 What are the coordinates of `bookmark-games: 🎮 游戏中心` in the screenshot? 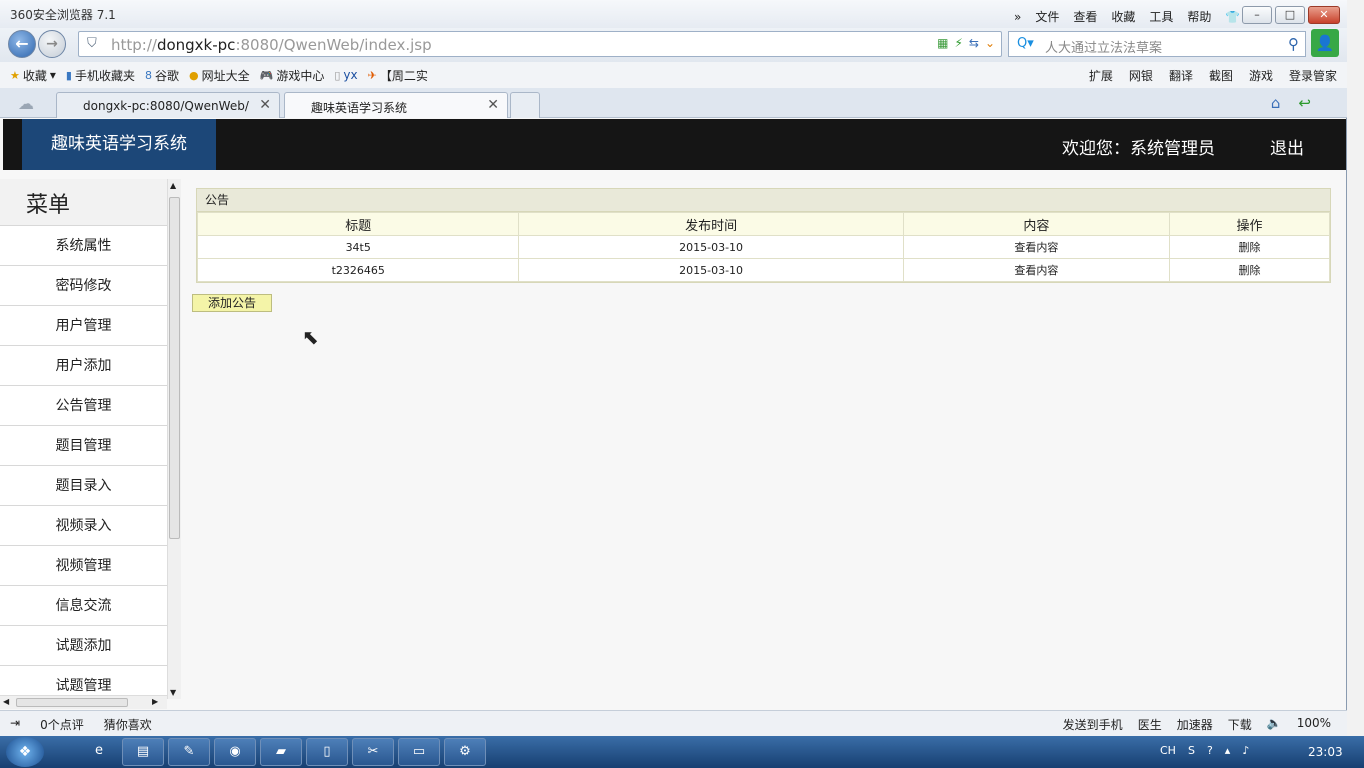 It's located at (292, 75).